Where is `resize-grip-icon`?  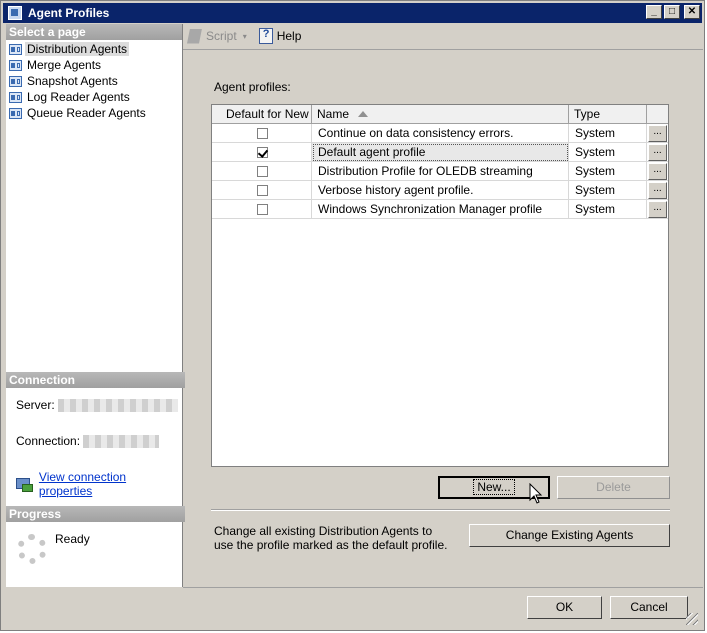 resize-grip-icon is located at coordinates (692, 619).